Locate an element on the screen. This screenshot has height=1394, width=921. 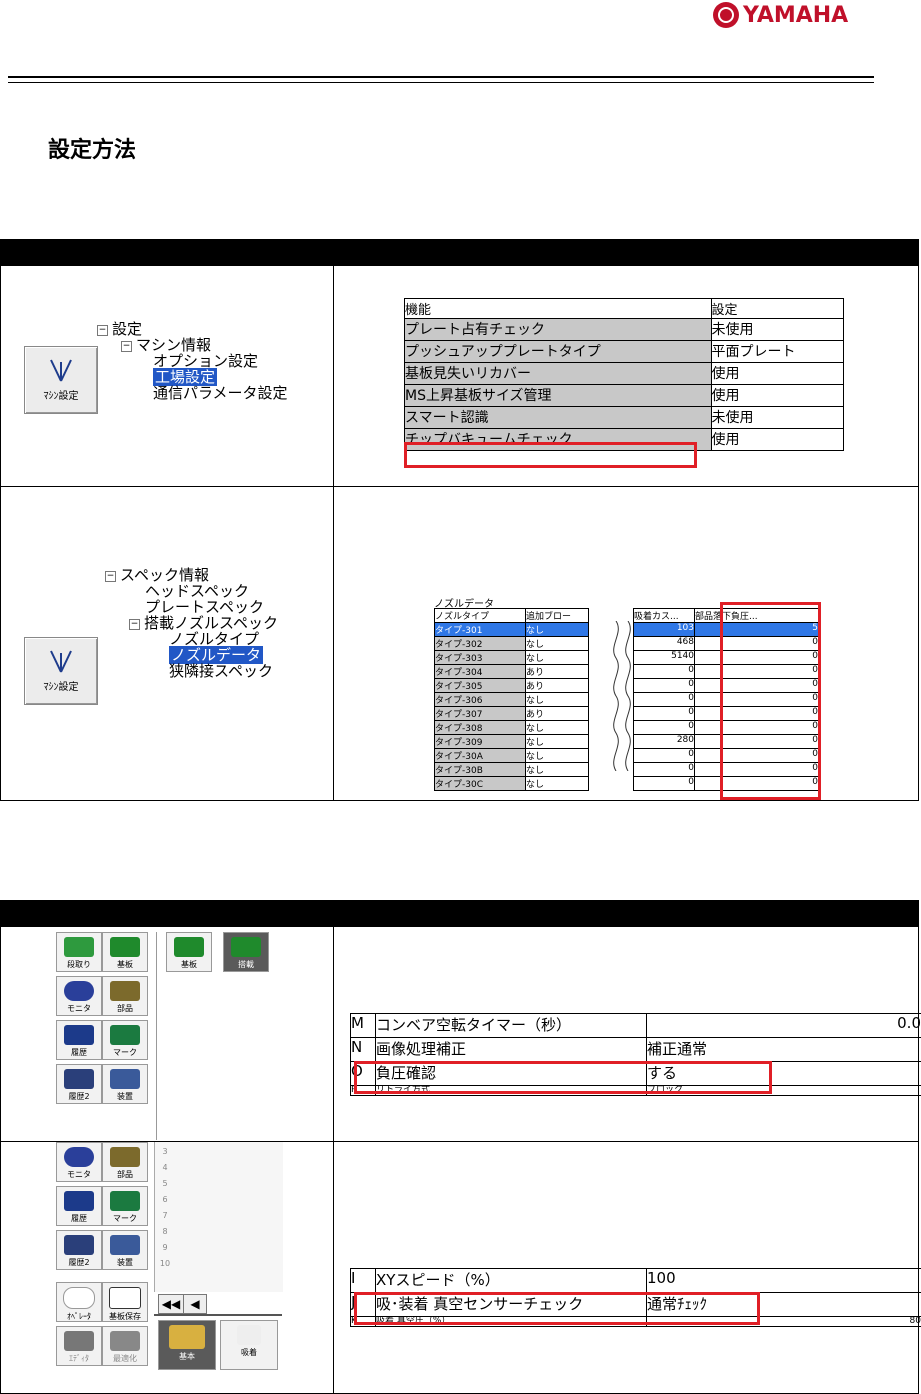
highlight-chip-vacuum-check is located at coordinates (550, 455).